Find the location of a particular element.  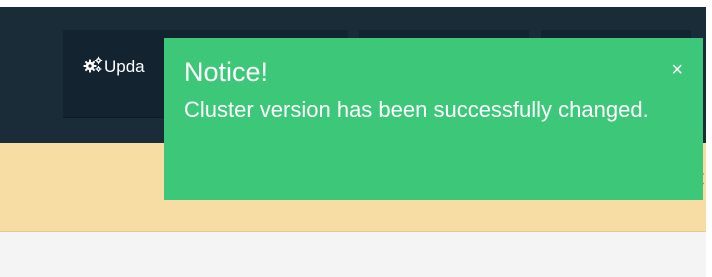

right-edge is located at coordinates (709, 138).